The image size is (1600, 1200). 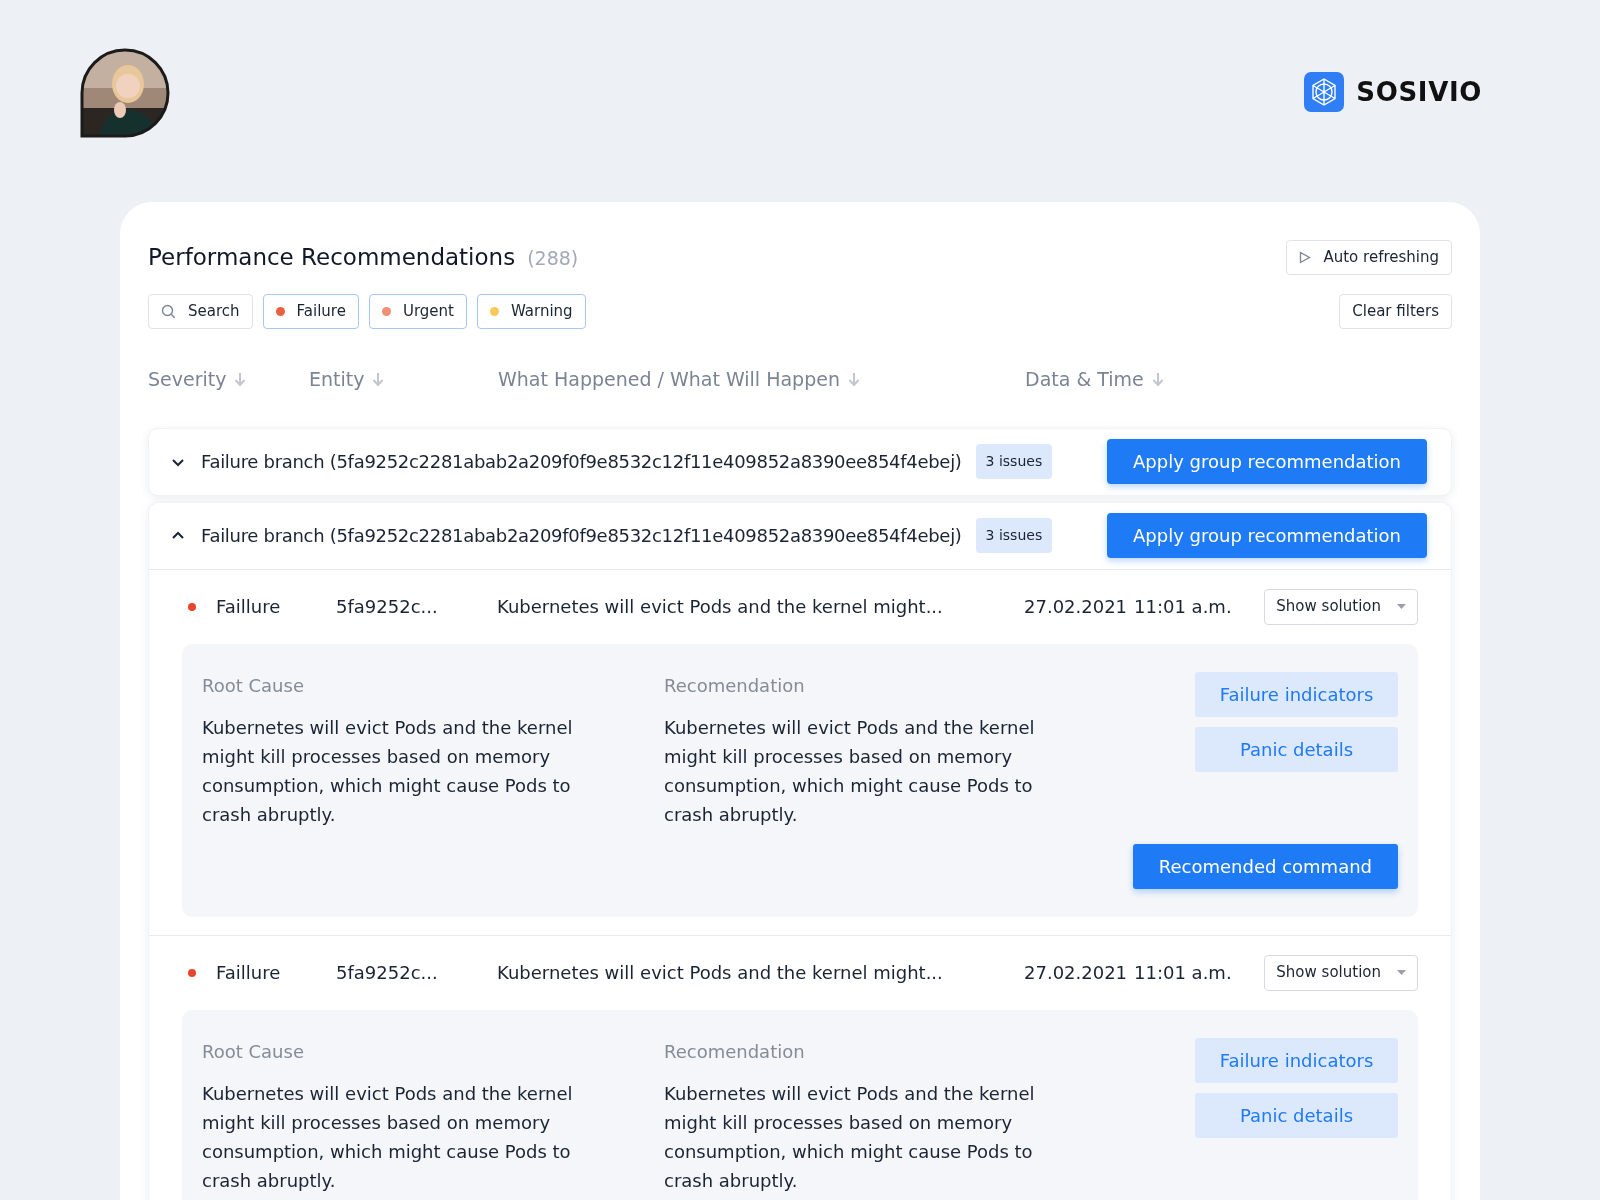 What do you see at coordinates (168, 311) in the screenshot?
I see `search-icon` at bounding box center [168, 311].